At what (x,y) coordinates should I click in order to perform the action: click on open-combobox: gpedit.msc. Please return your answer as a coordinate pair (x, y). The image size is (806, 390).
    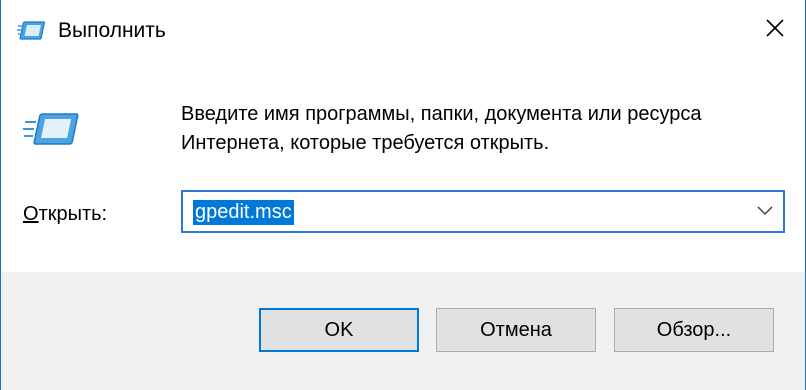
    Looking at the image, I should click on (483, 211).